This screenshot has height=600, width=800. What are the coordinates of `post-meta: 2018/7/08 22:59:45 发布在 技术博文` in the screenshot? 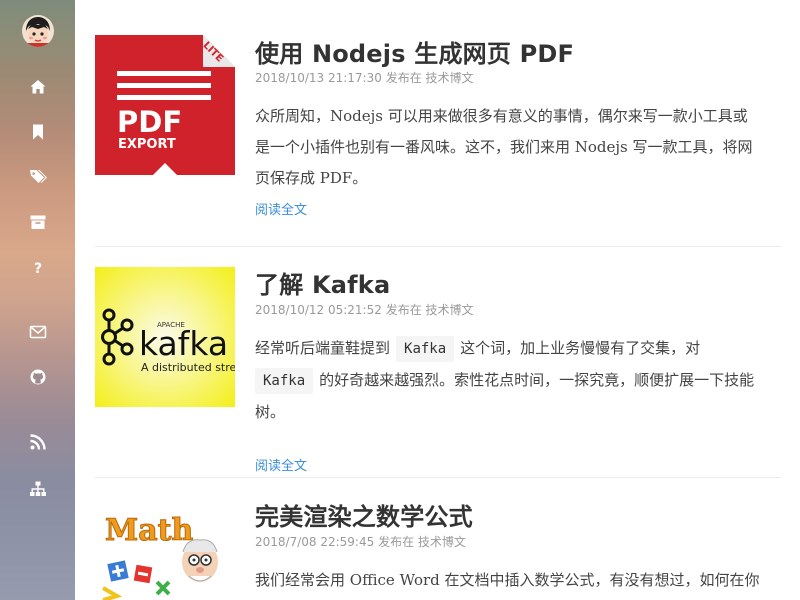 It's located at (360, 541).